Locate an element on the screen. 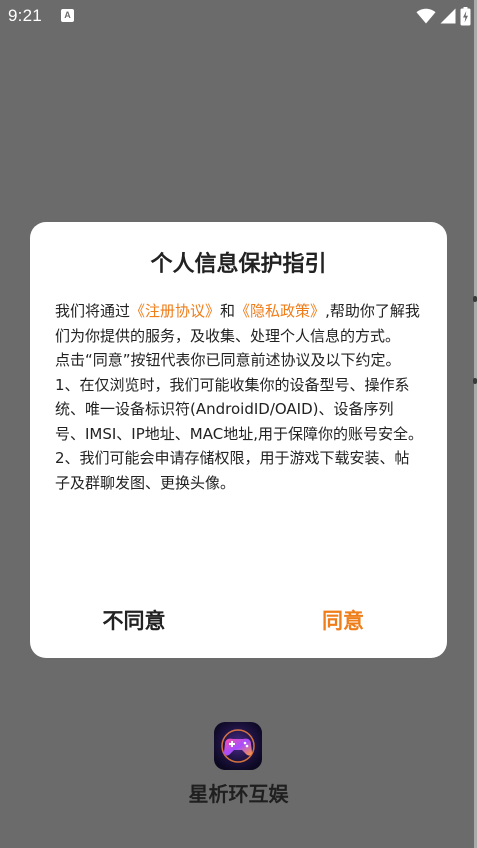 The width and height of the screenshot is (477, 848). intro-and-text: 和 is located at coordinates (228, 311).